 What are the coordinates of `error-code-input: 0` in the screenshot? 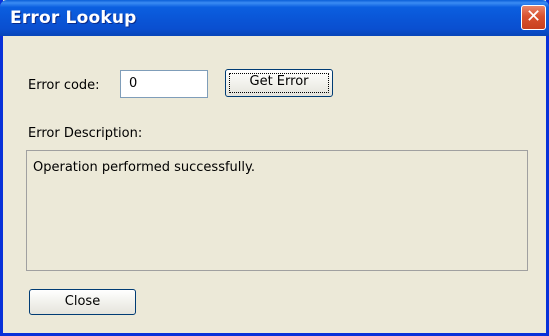 It's located at (164, 84).